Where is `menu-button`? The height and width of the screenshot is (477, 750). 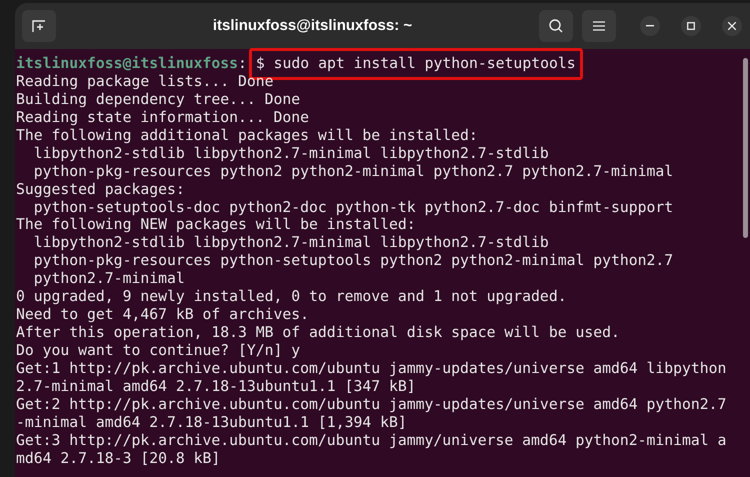
menu-button is located at coordinates (599, 26).